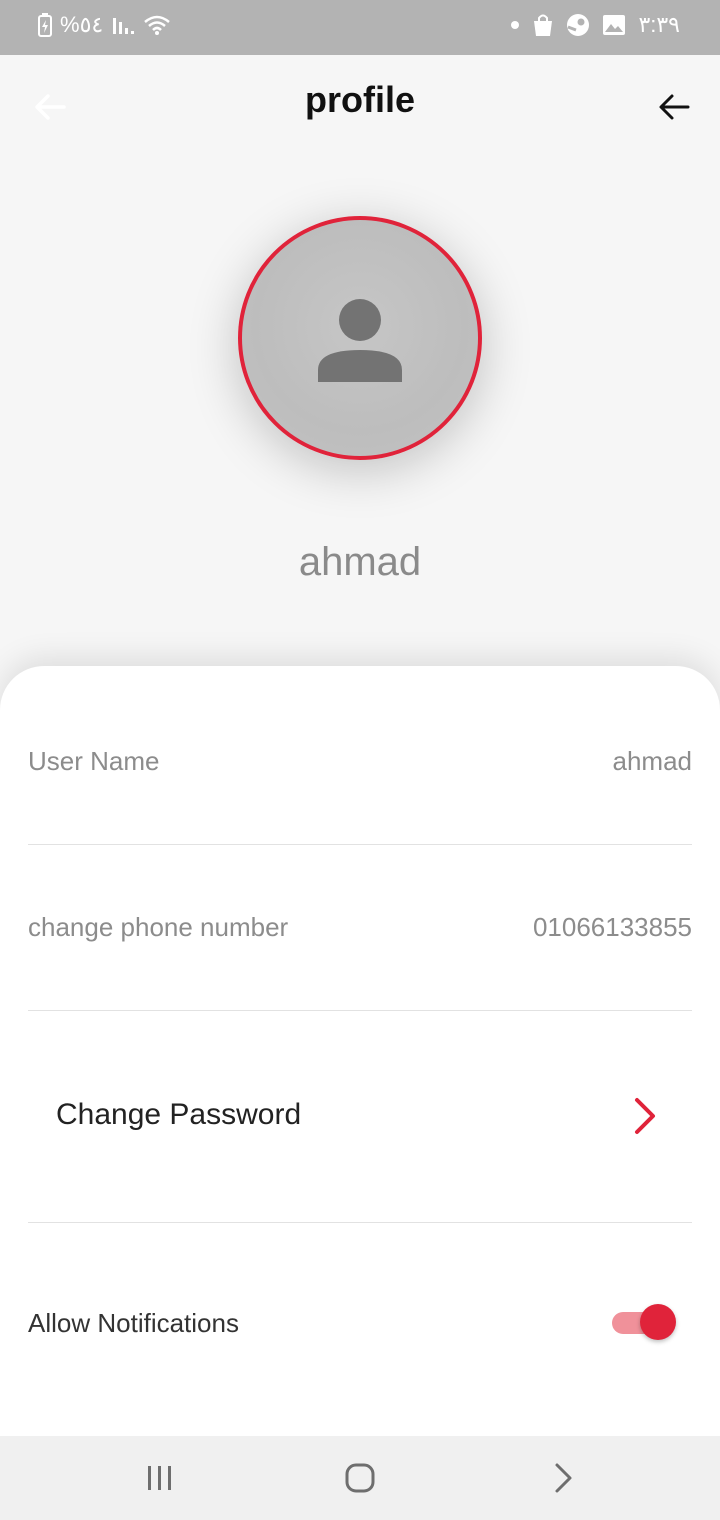  Describe the element at coordinates (45, 25) in the screenshot. I see `battery-icon` at that location.